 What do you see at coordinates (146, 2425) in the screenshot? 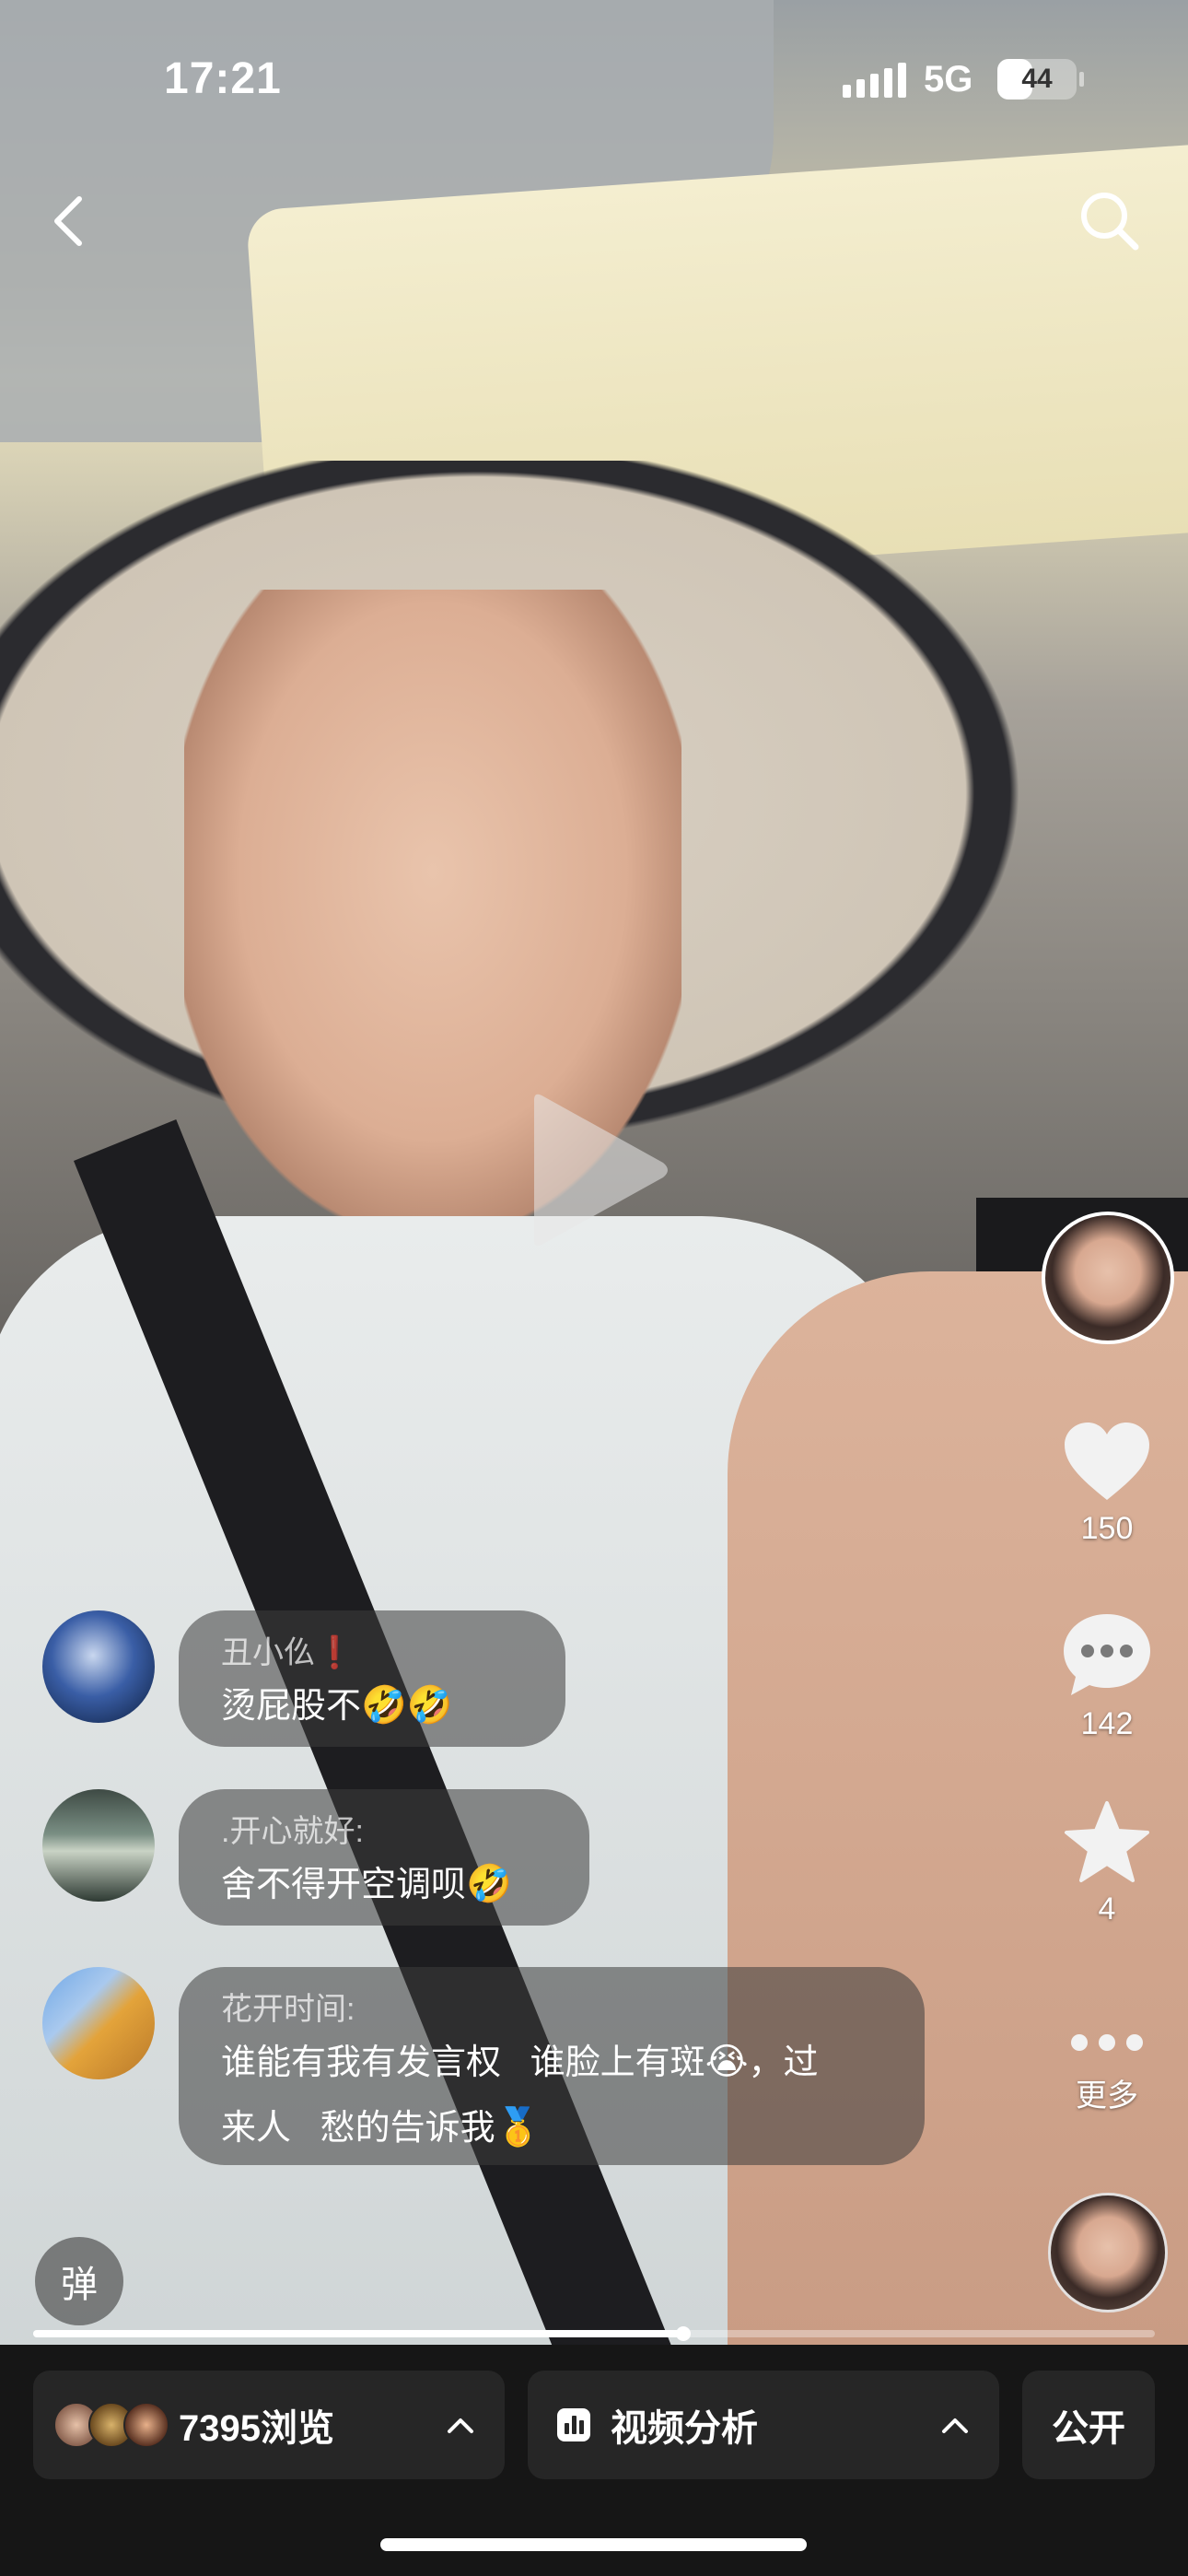
I see `viewer-avatar` at bounding box center [146, 2425].